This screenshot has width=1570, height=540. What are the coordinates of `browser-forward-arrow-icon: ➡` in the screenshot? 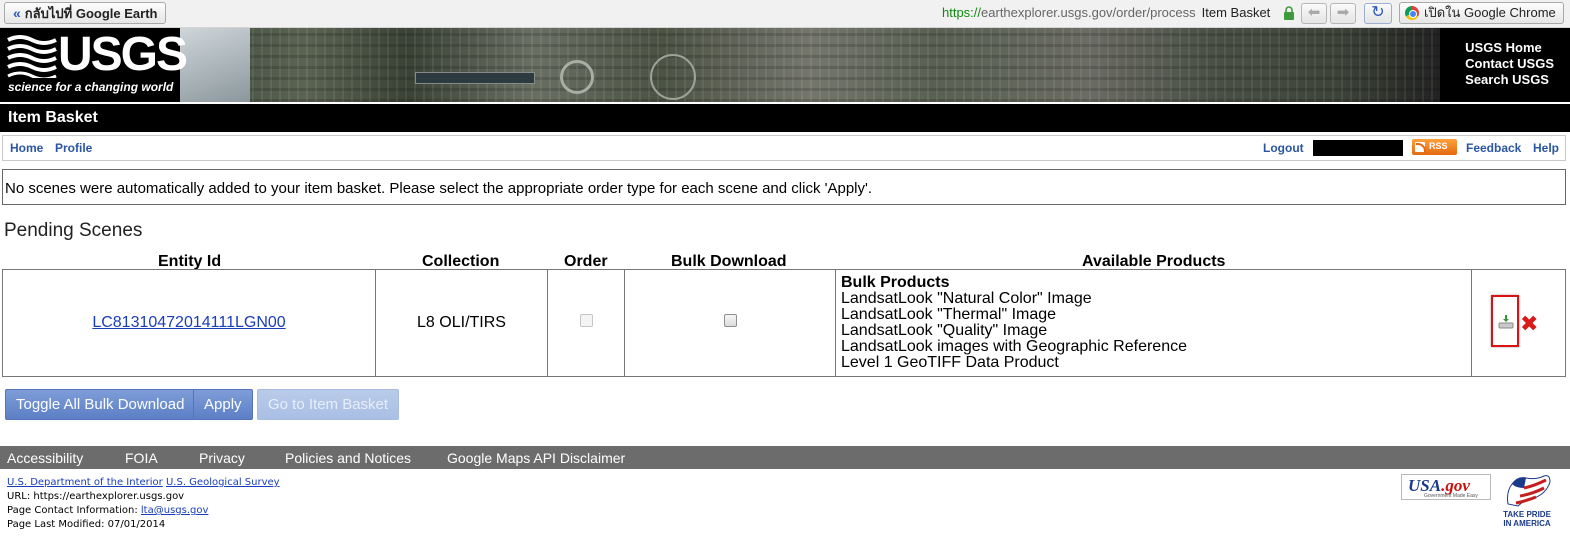 It's located at (1343, 13).